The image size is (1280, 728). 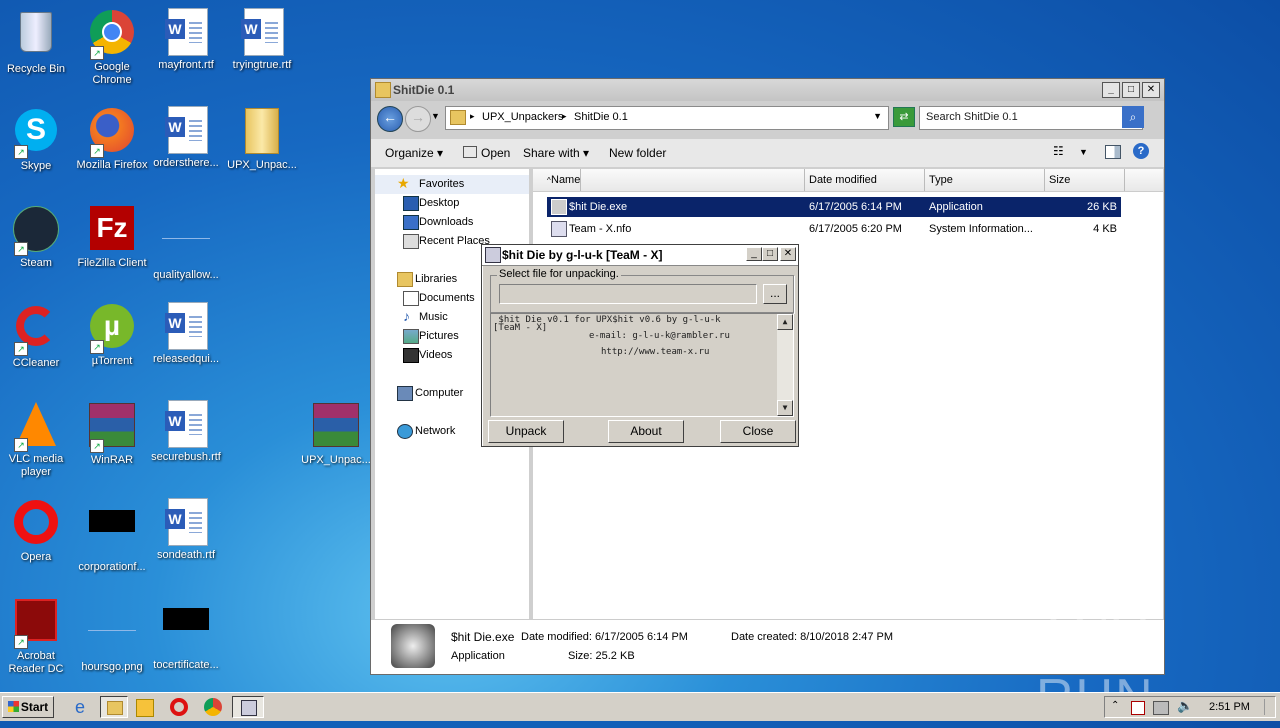 I want to click on desktop-icon, so click(x=411, y=203).